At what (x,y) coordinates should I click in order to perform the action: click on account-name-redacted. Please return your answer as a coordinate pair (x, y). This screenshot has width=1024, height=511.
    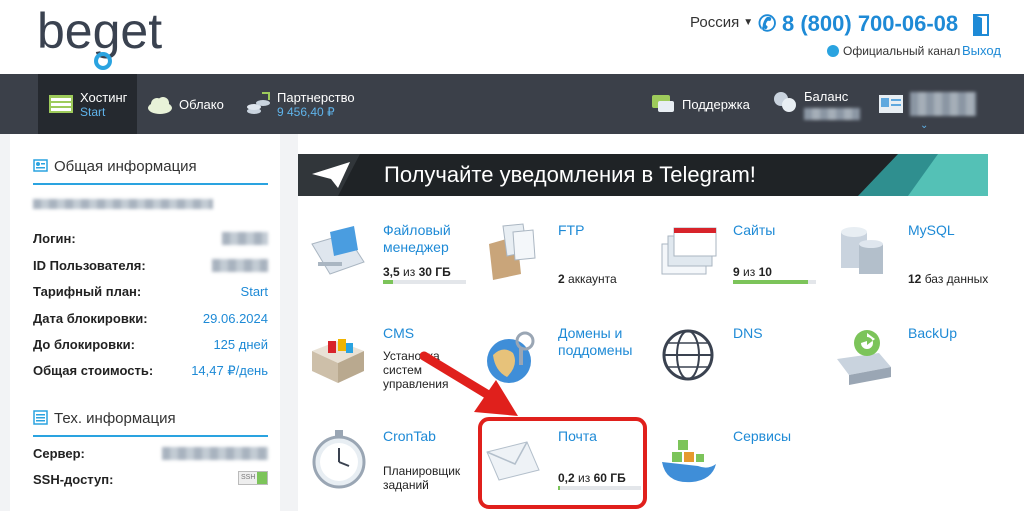
    Looking at the image, I should click on (943, 104).